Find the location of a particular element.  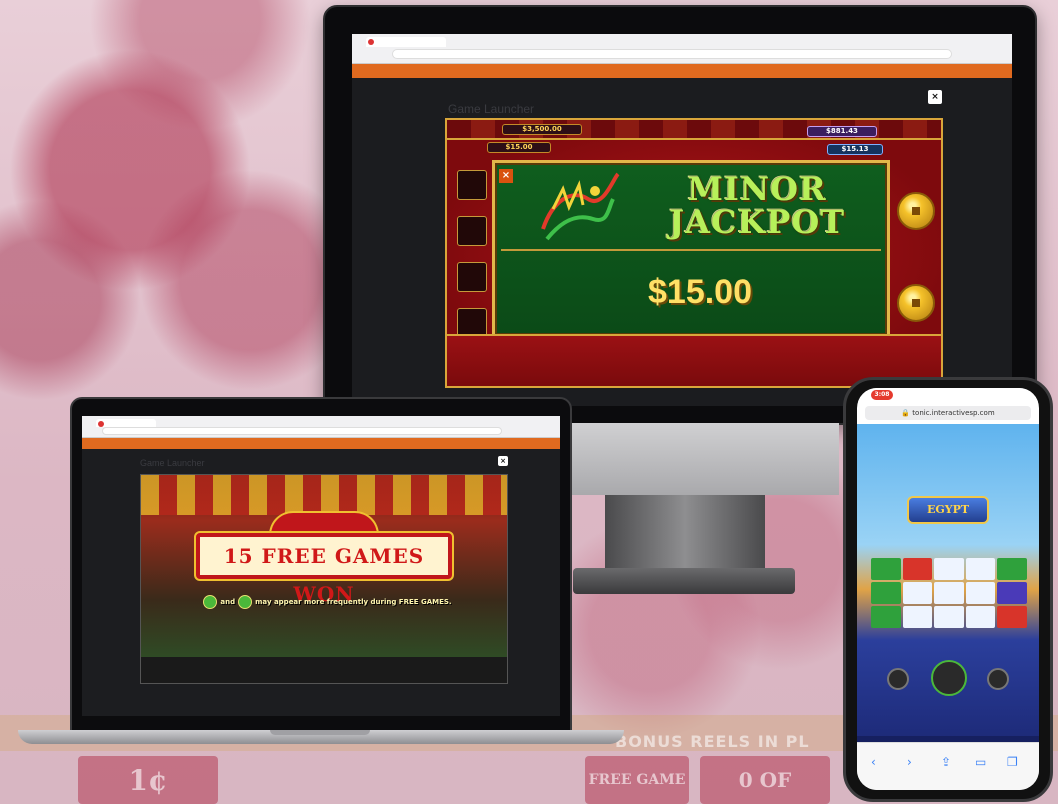

phone-status-bar: 3:08 is located at coordinates (948, 395).